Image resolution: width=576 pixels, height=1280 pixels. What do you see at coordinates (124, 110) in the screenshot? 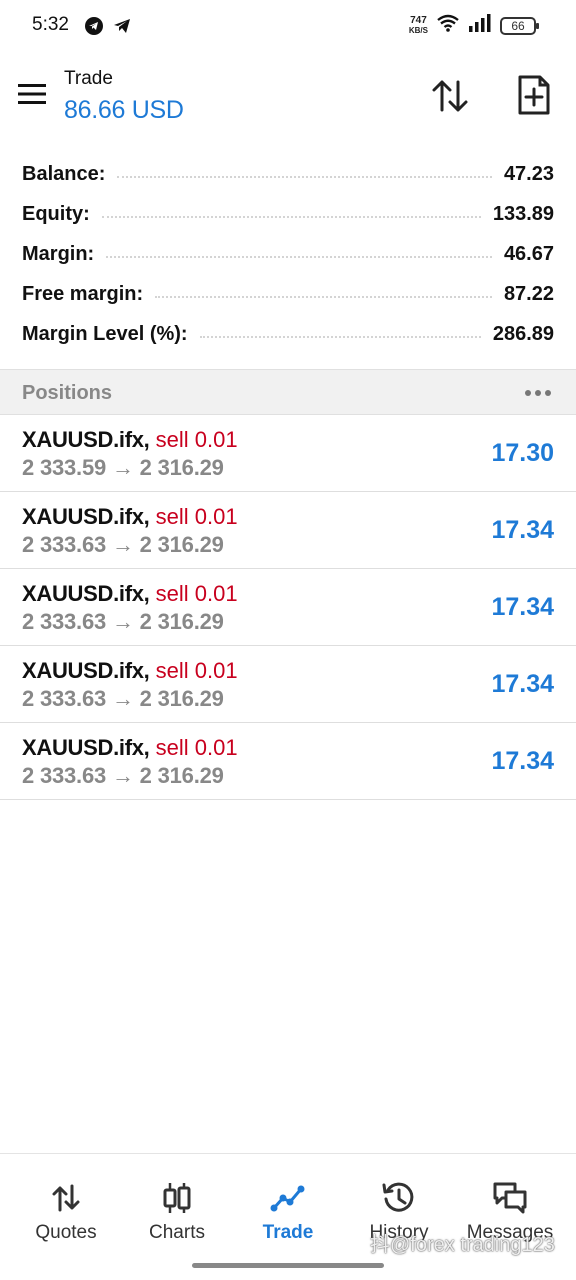
I see `header-balance: 86.66 USD` at bounding box center [124, 110].